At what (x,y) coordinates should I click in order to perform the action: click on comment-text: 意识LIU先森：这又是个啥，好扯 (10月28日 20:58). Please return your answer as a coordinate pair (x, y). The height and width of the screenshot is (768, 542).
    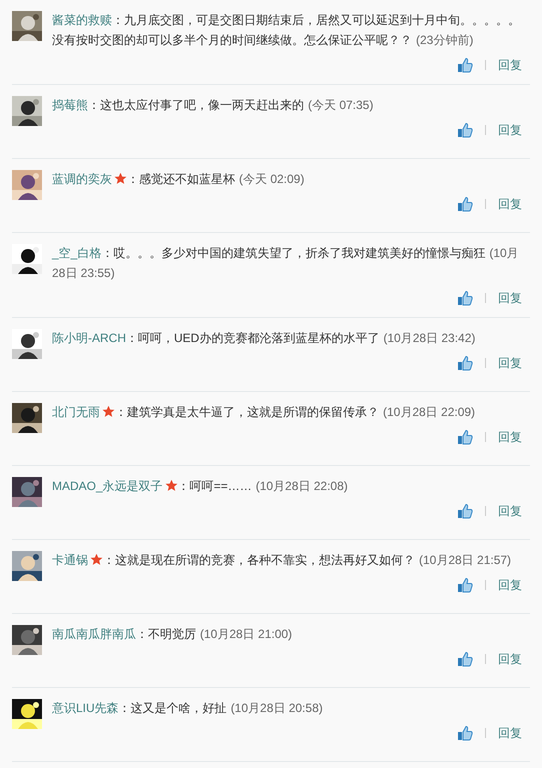
    Looking at the image, I should click on (188, 708).